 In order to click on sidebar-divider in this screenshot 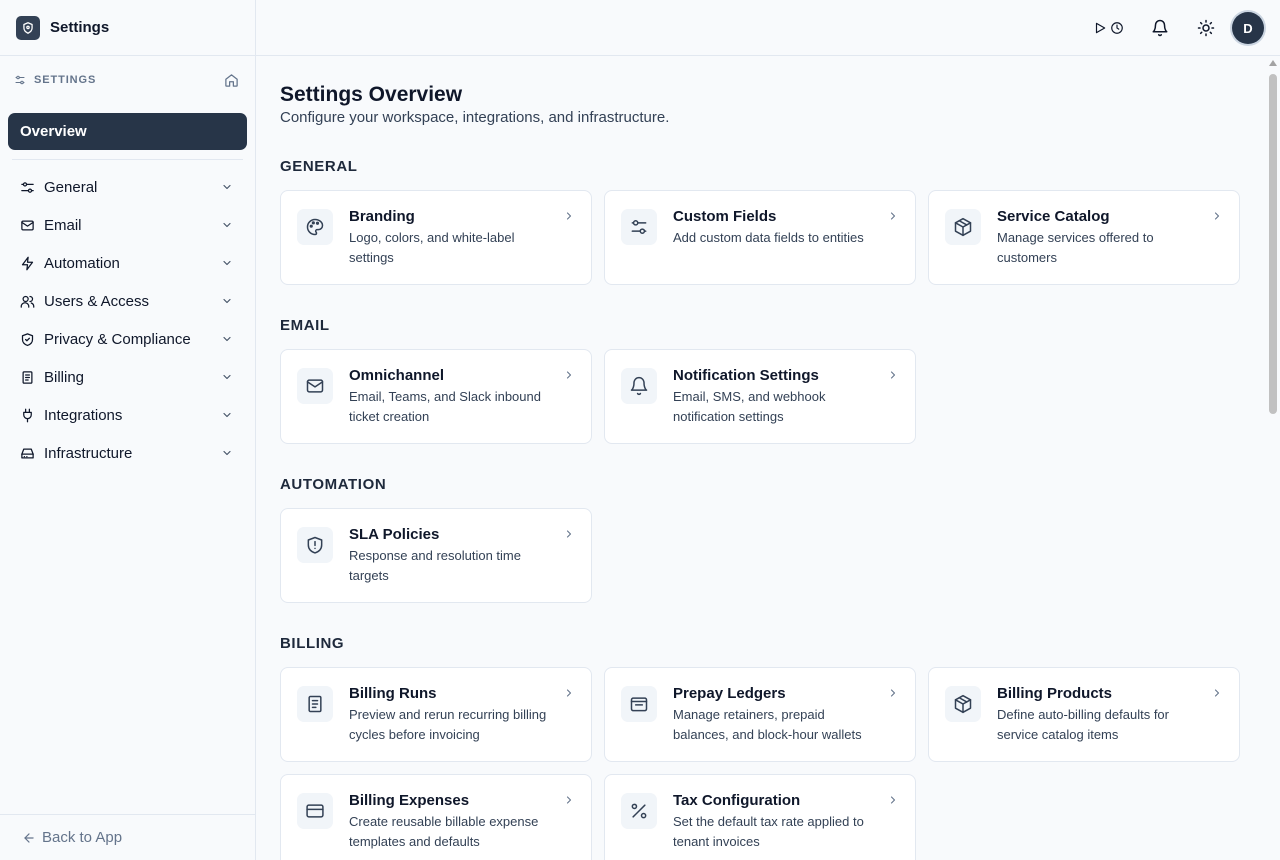, I will do `click(127, 159)`.